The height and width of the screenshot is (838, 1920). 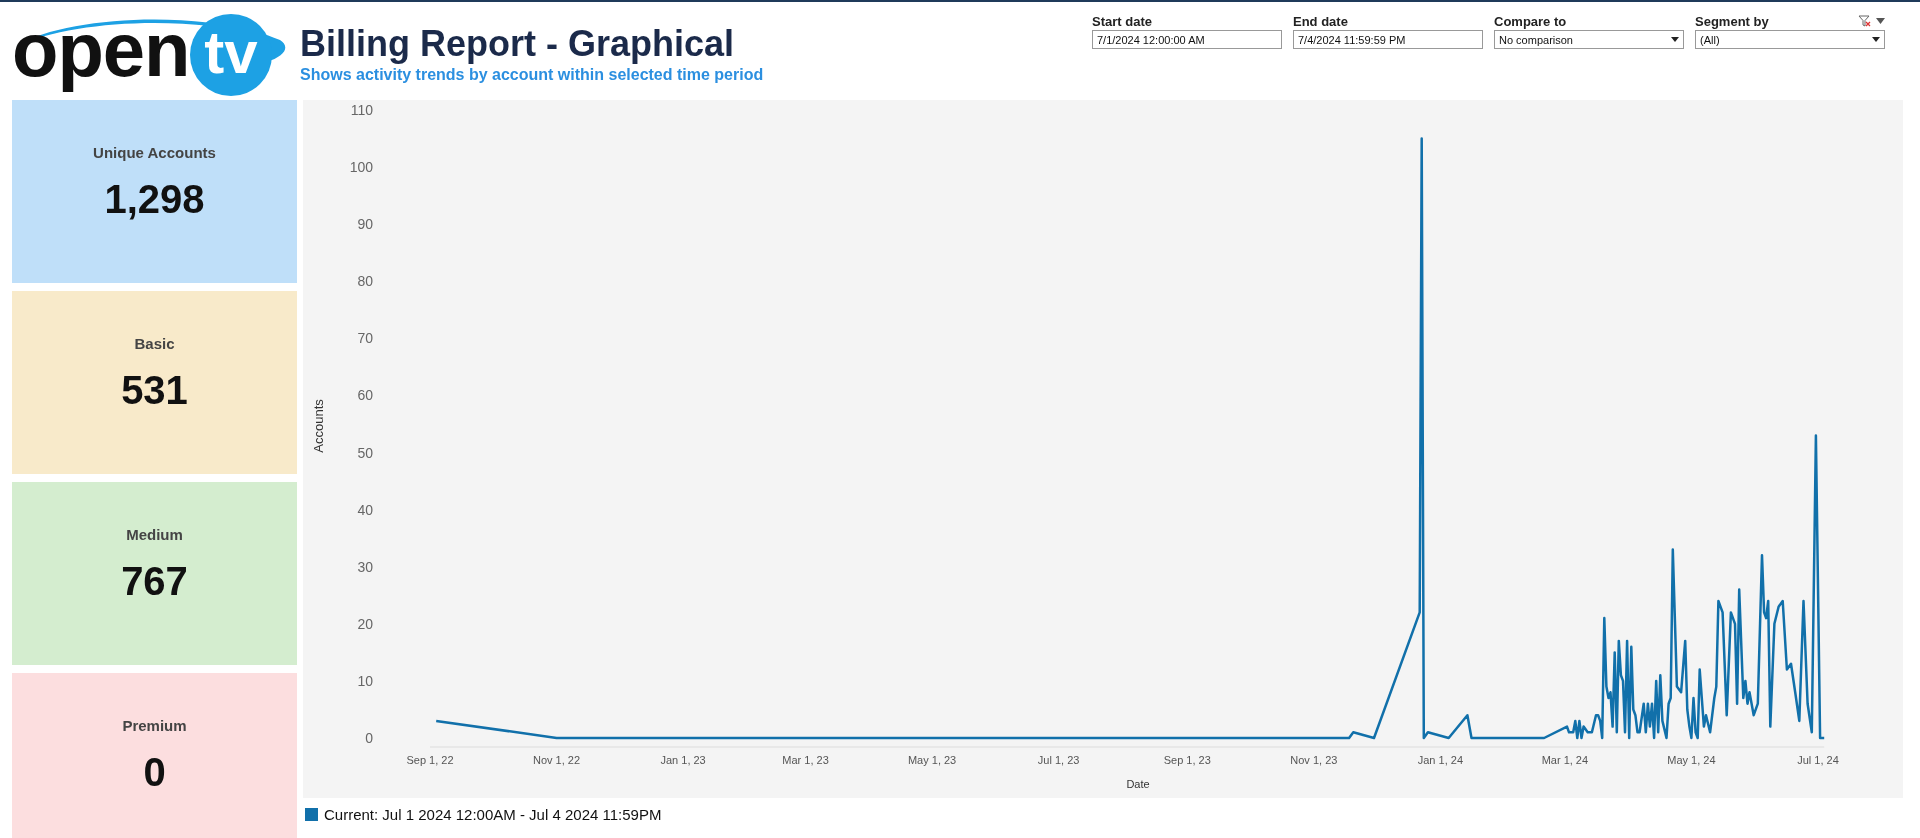 I want to click on x-tick-label: Nov 1, 22, so click(x=557, y=760).